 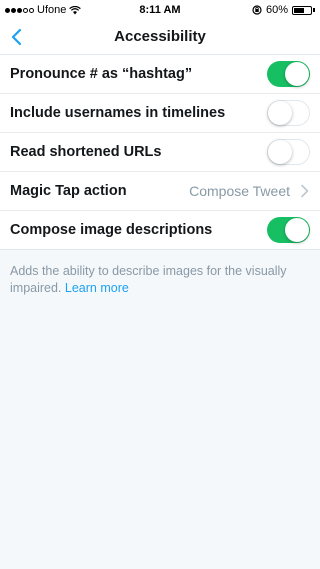 I want to click on status-bar: Ufone 8:11 AM 60%, so click(x=160, y=10).